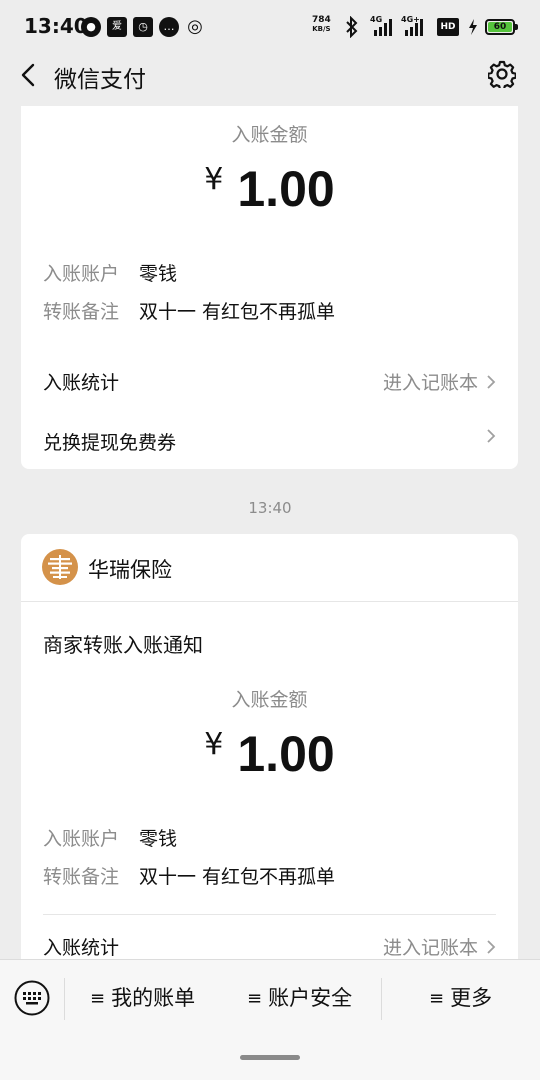 Image resolution: width=540 pixels, height=1080 pixels. I want to click on message-timestamp: 13:40, so click(270, 508).